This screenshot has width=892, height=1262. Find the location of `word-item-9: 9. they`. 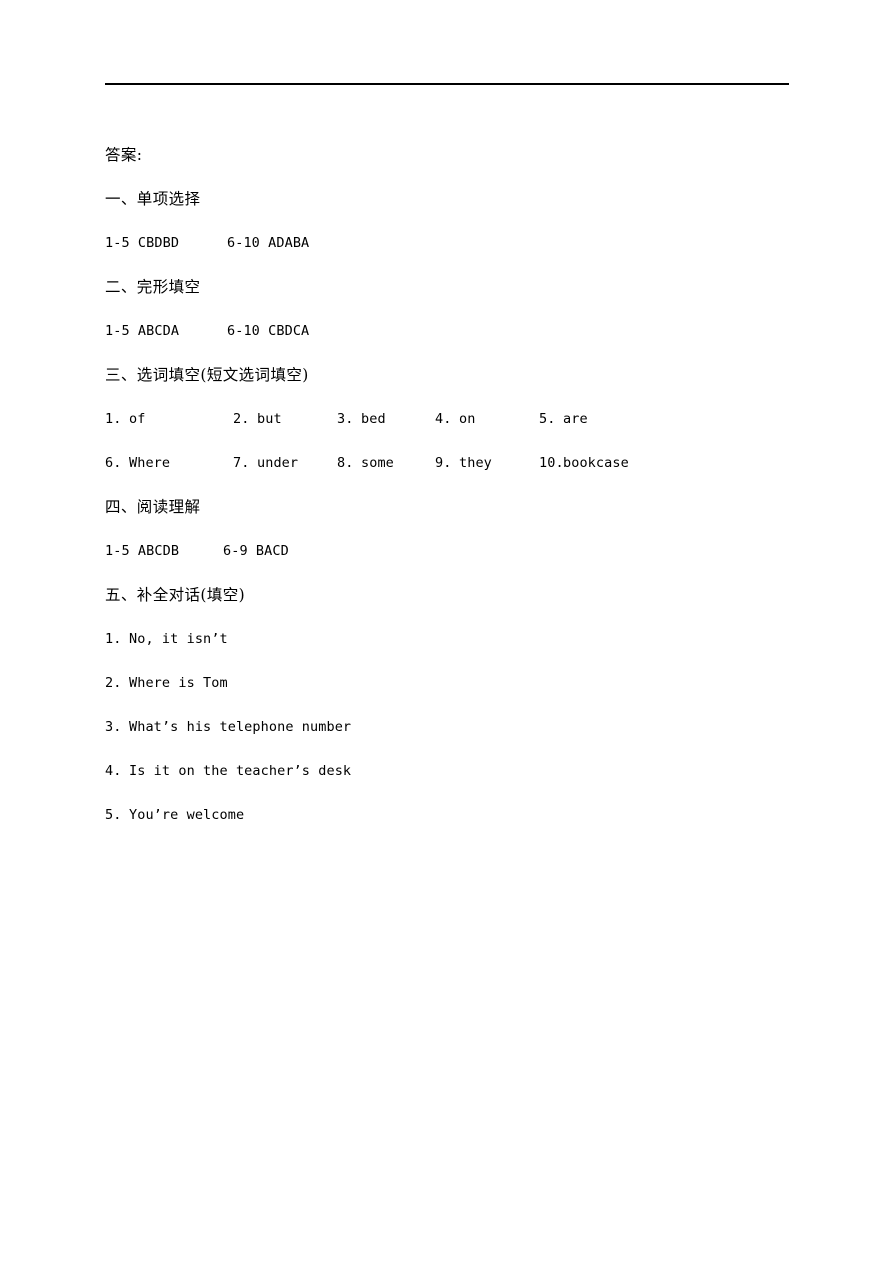

word-item-9: 9. they is located at coordinates (487, 463).